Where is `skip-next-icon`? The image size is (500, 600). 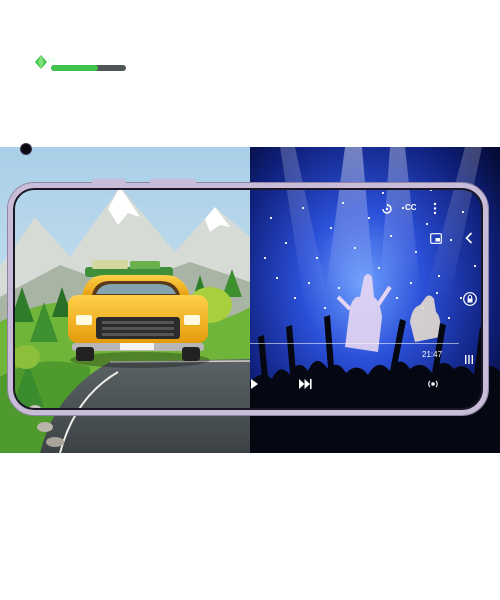 skip-next-icon is located at coordinates (305, 384).